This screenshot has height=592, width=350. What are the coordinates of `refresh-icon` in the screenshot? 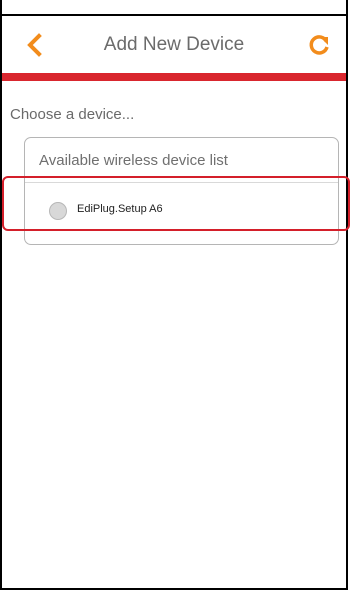 It's located at (319, 45).